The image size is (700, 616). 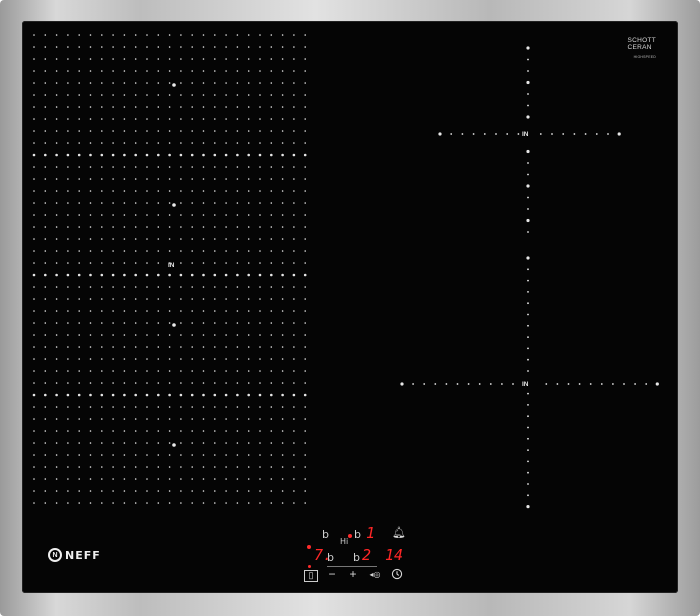 I want to click on childlock-icon: ▯, so click(x=311, y=576).